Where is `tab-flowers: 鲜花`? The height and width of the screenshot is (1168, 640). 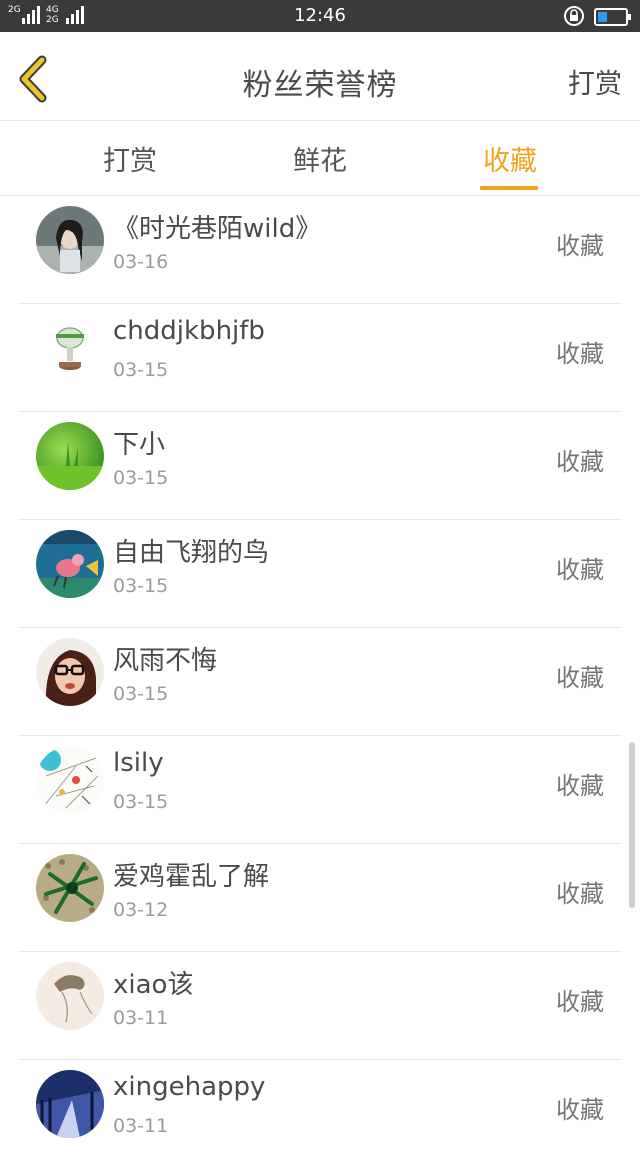 tab-flowers: 鲜花 is located at coordinates (320, 158).